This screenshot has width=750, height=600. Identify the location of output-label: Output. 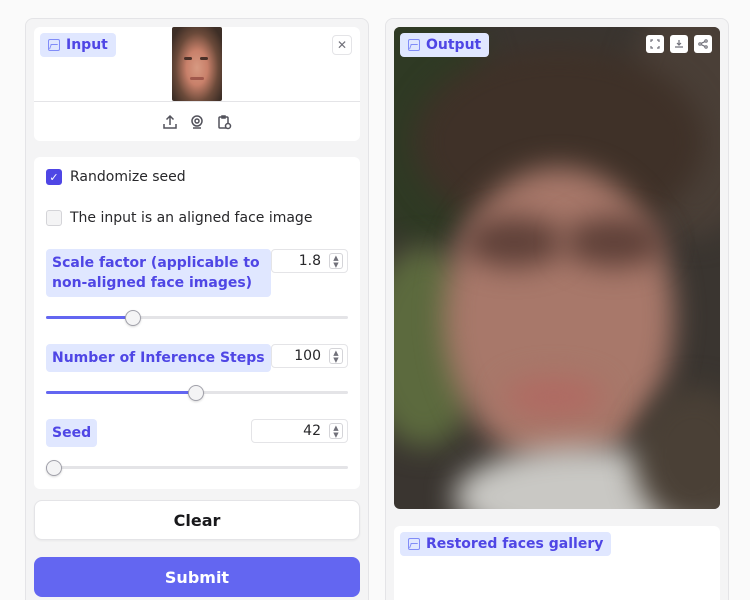
(445, 45).